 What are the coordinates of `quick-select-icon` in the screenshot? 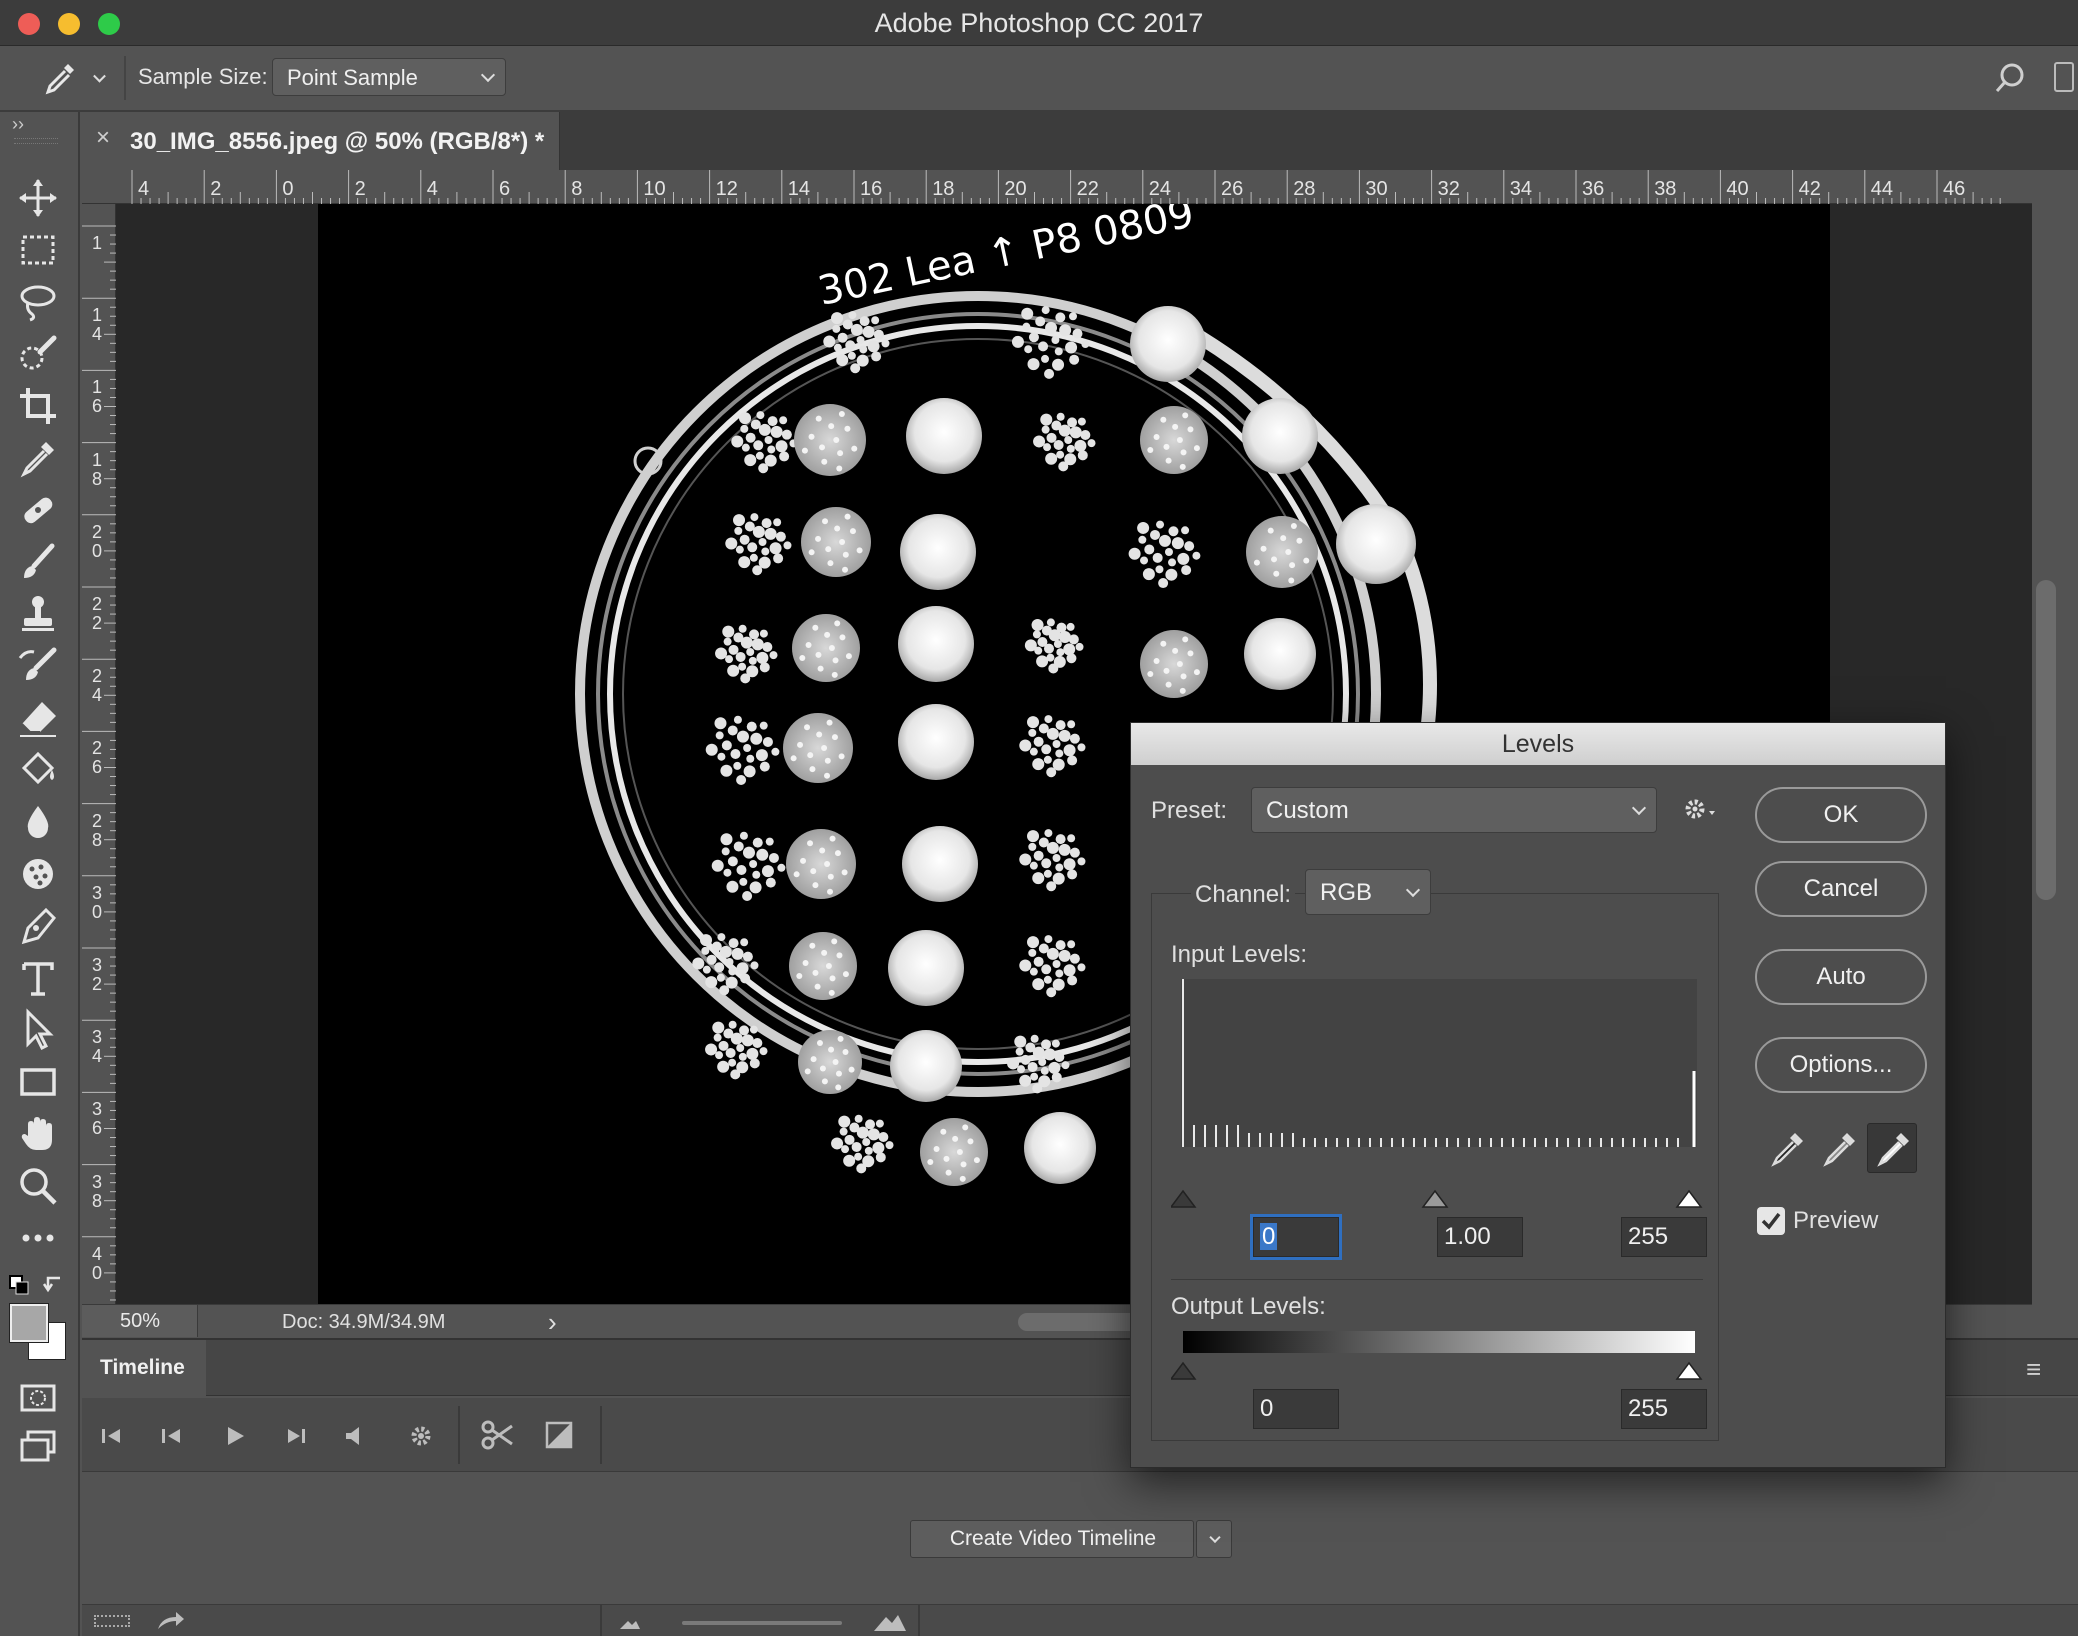 It's located at (38, 354).